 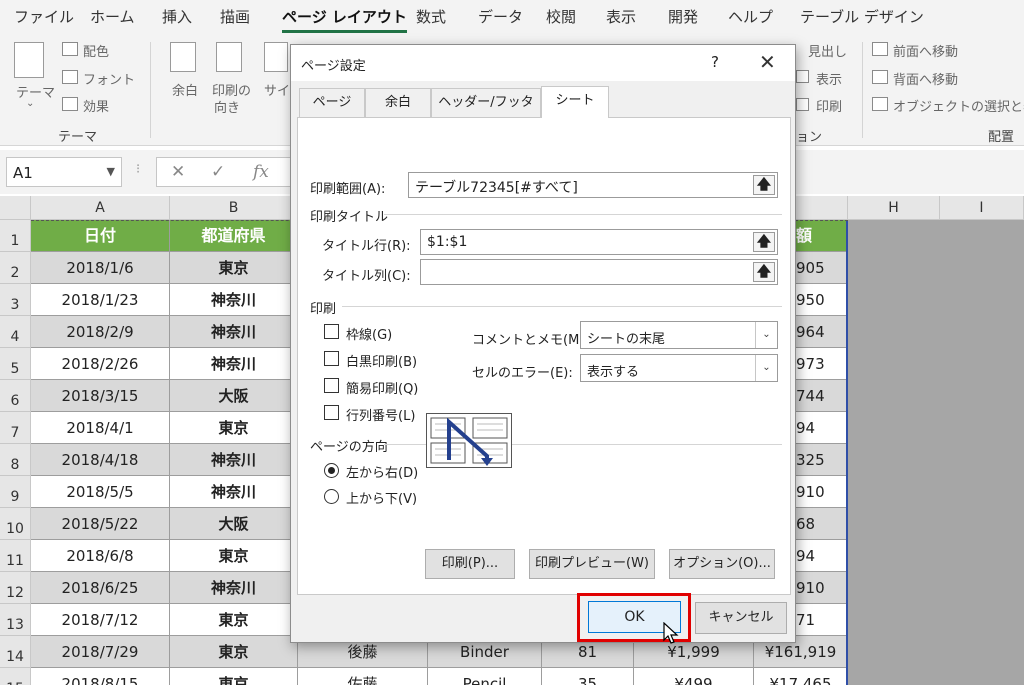 I want to click on table-cell-amount: 325, so click(x=821, y=460).